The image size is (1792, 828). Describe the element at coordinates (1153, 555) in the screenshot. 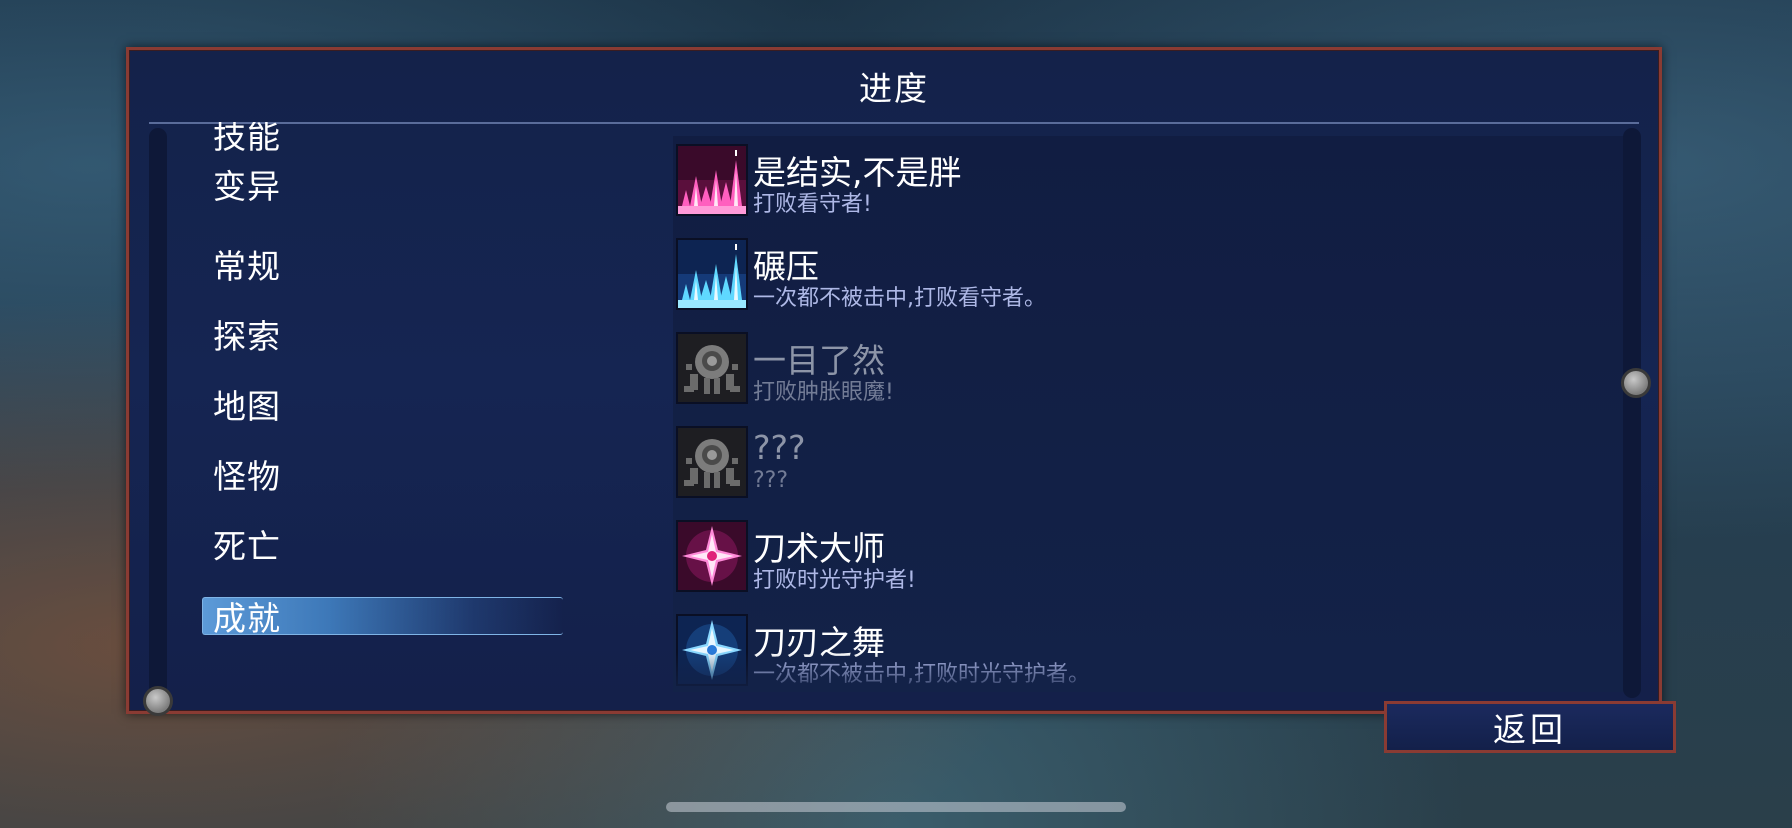

I see `achievement-row: 刀术大师 打败时光守护者!` at that location.